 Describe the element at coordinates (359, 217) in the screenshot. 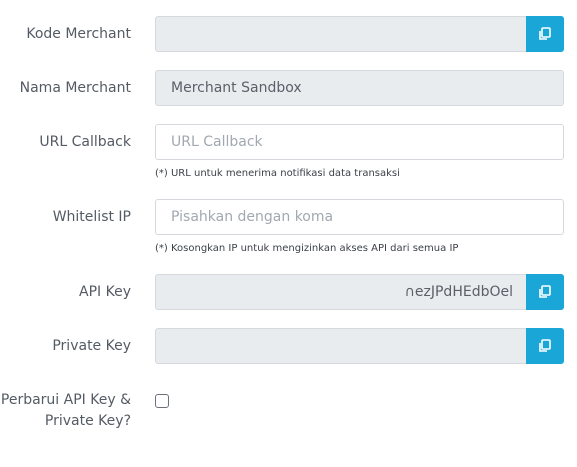

I see `whitelist-ip-input: Pisahkan dengan koma` at that location.